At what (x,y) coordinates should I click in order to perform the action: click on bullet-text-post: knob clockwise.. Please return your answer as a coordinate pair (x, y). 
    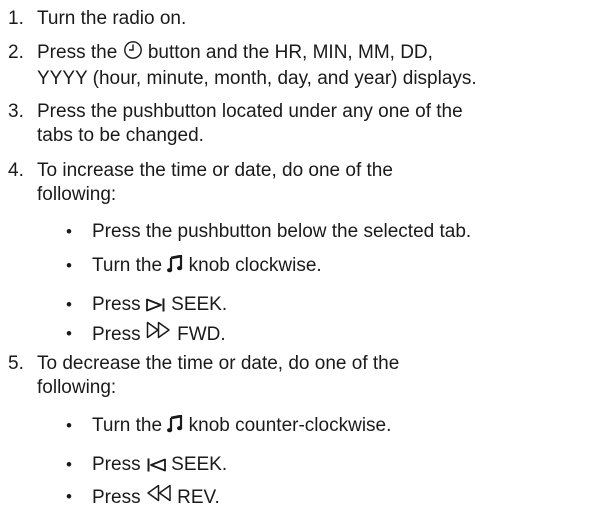
    Looking at the image, I should click on (255, 265).